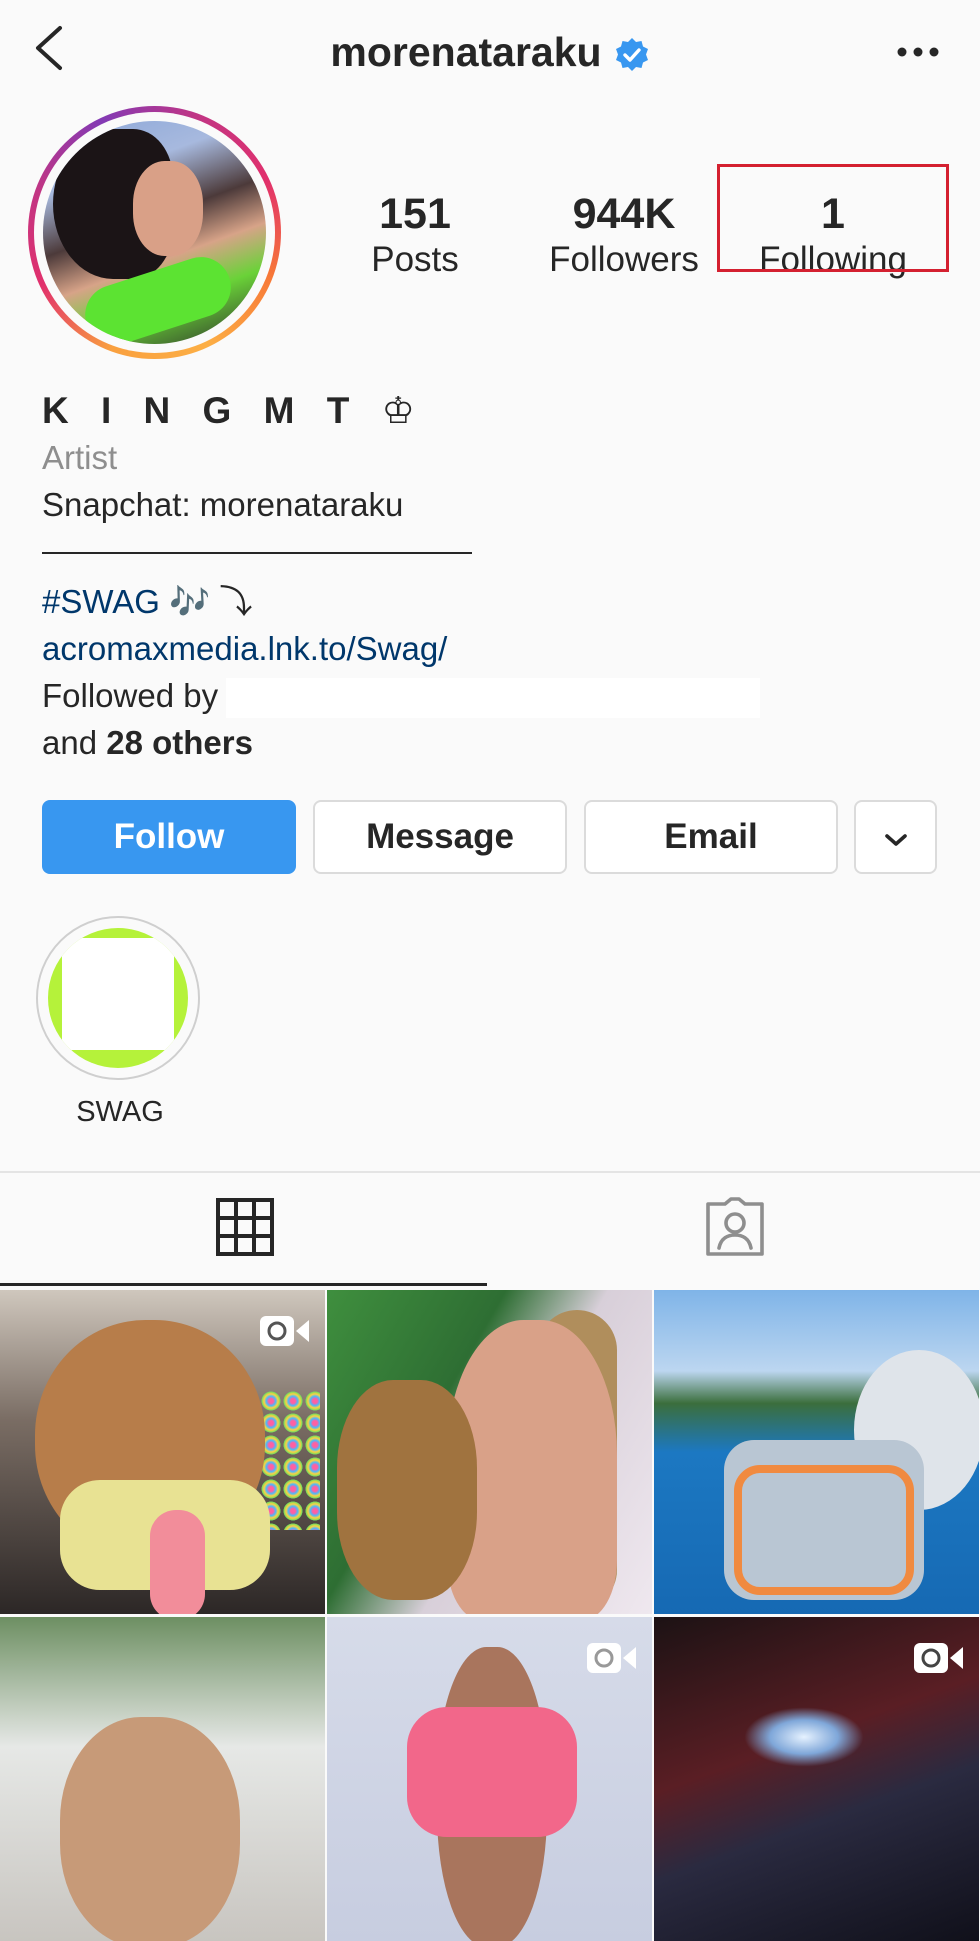 Image resolution: width=980 pixels, height=1941 pixels. Describe the element at coordinates (130, 695) in the screenshot. I see `followed-by-prefix: Followed by` at that location.